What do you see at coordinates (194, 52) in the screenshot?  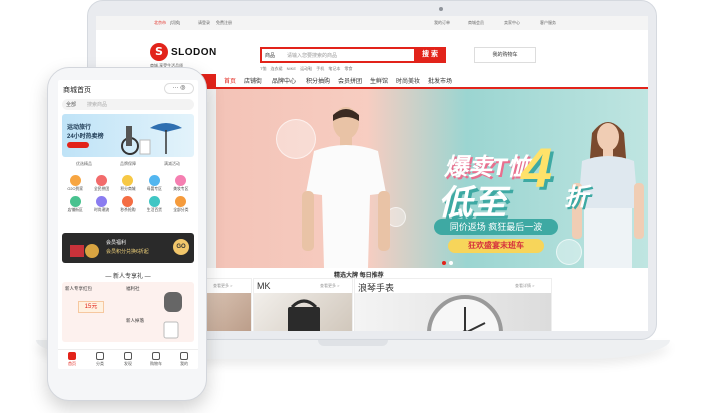 I see `logo-name: SLODON` at bounding box center [194, 52].